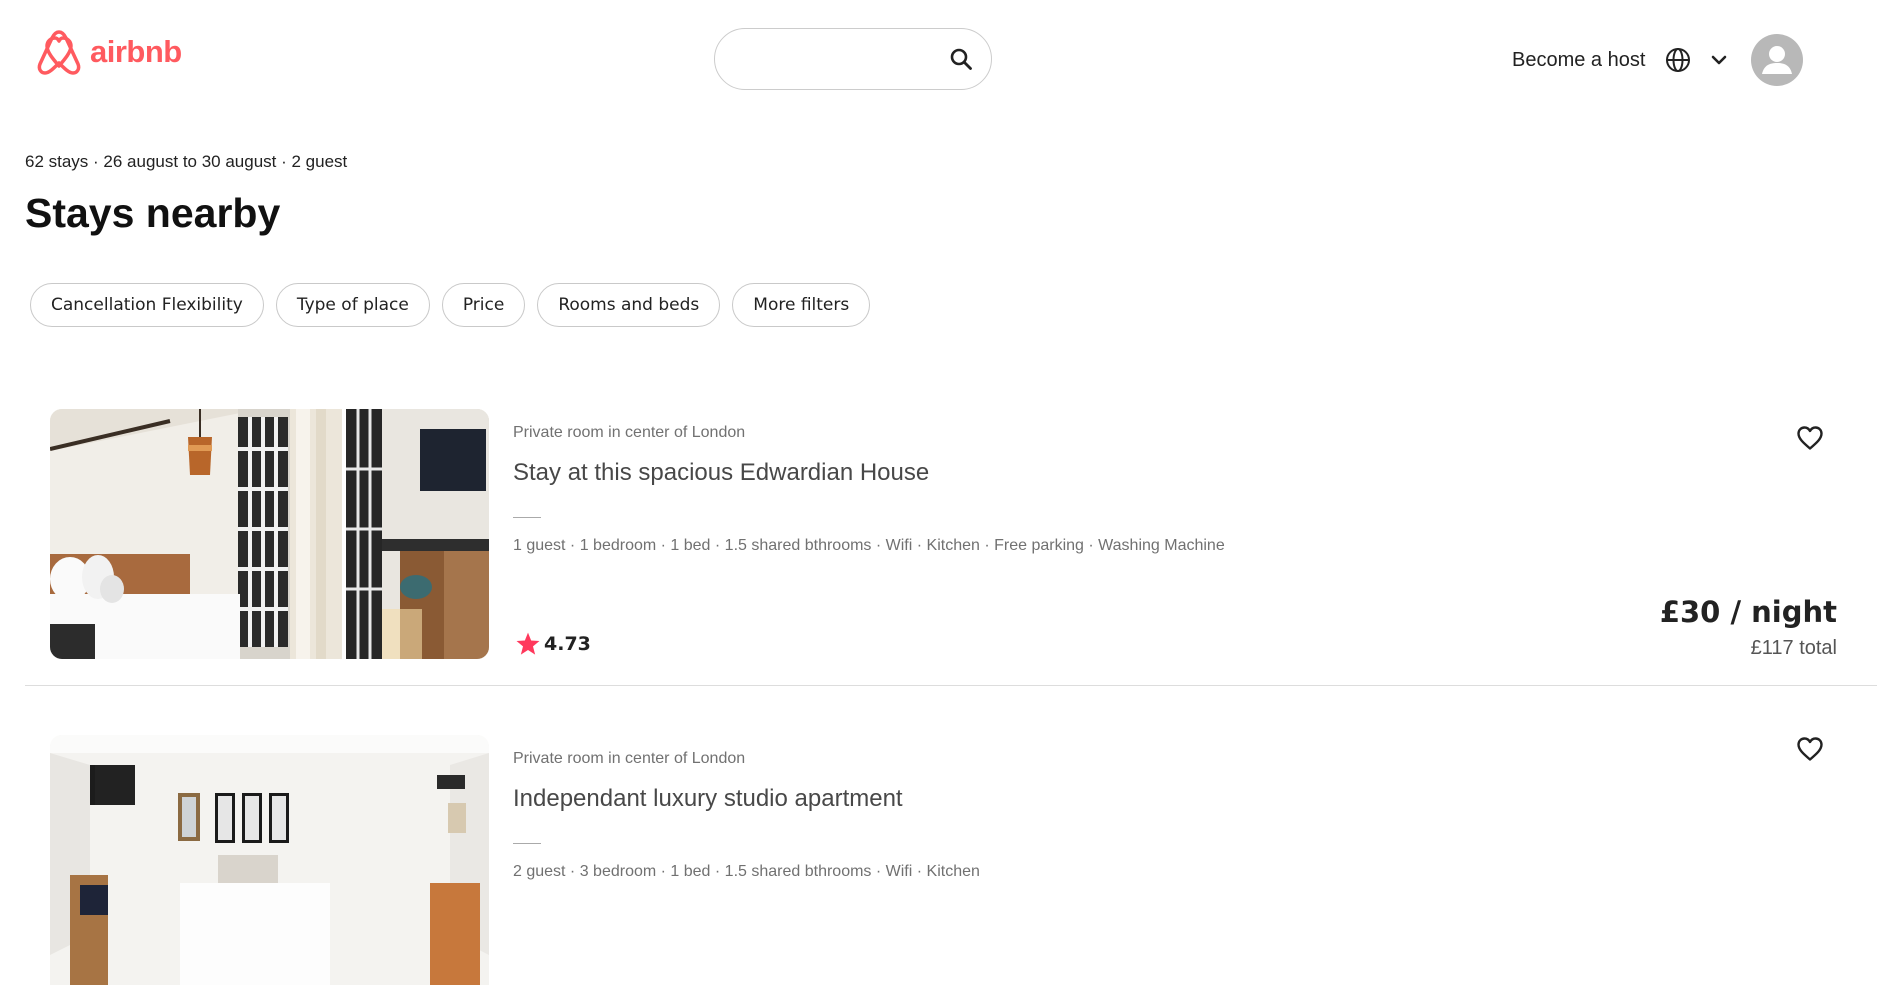  I want to click on airbnb-logo: airbnb, so click(109, 52).